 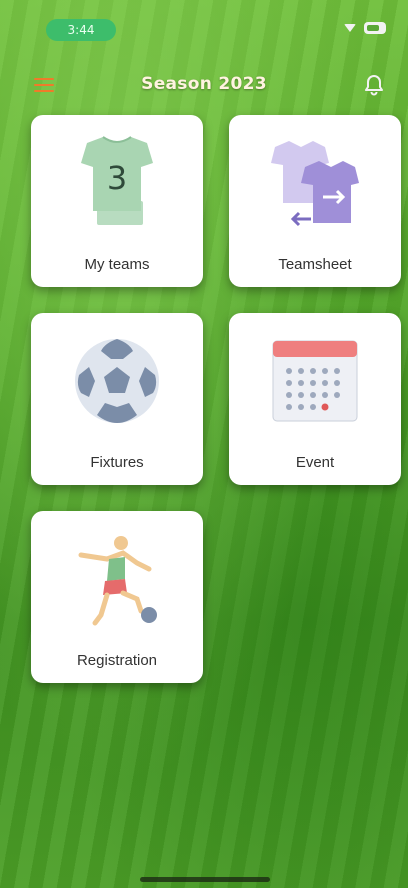 What do you see at coordinates (117, 581) in the screenshot?
I see `player-kicking-icon` at bounding box center [117, 581].